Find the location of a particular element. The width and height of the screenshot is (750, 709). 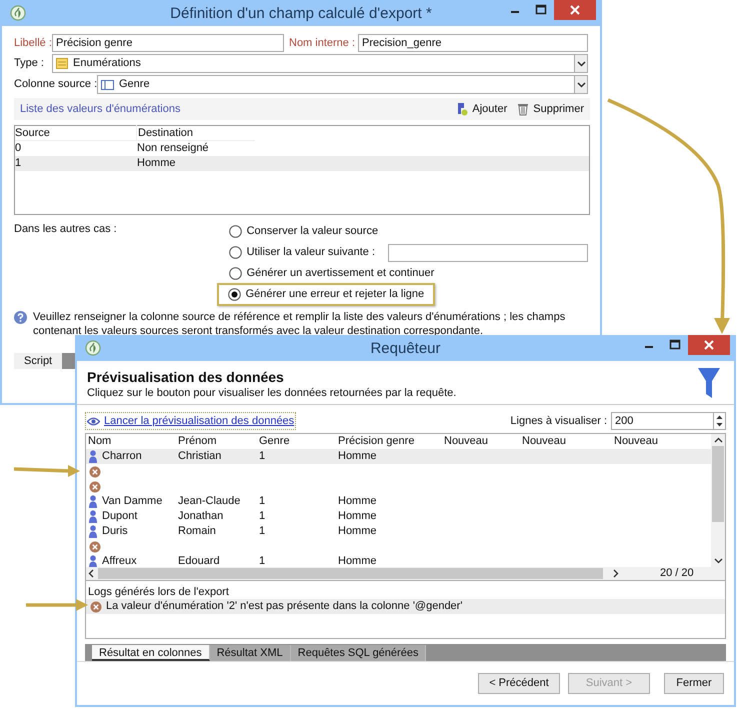

lines-spin-field: 200 is located at coordinates (668, 421).